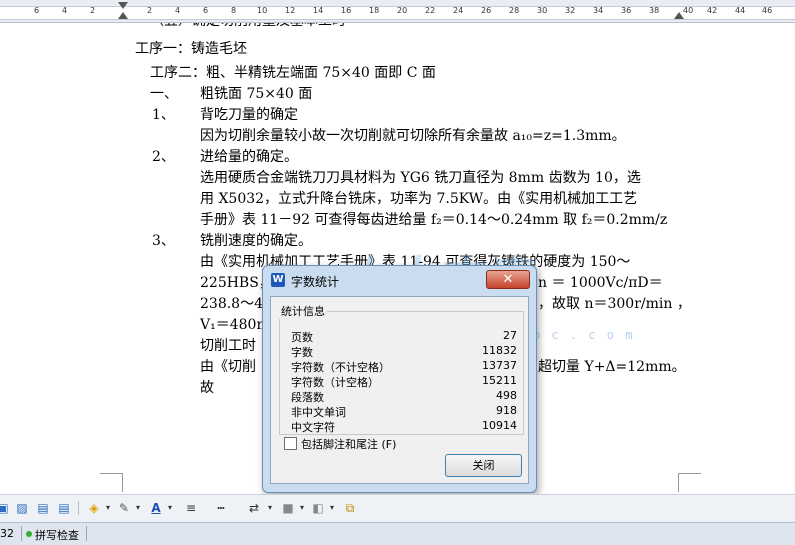  Describe the element at coordinates (483, 465) in the screenshot. I see `close-button: 关闭` at that location.